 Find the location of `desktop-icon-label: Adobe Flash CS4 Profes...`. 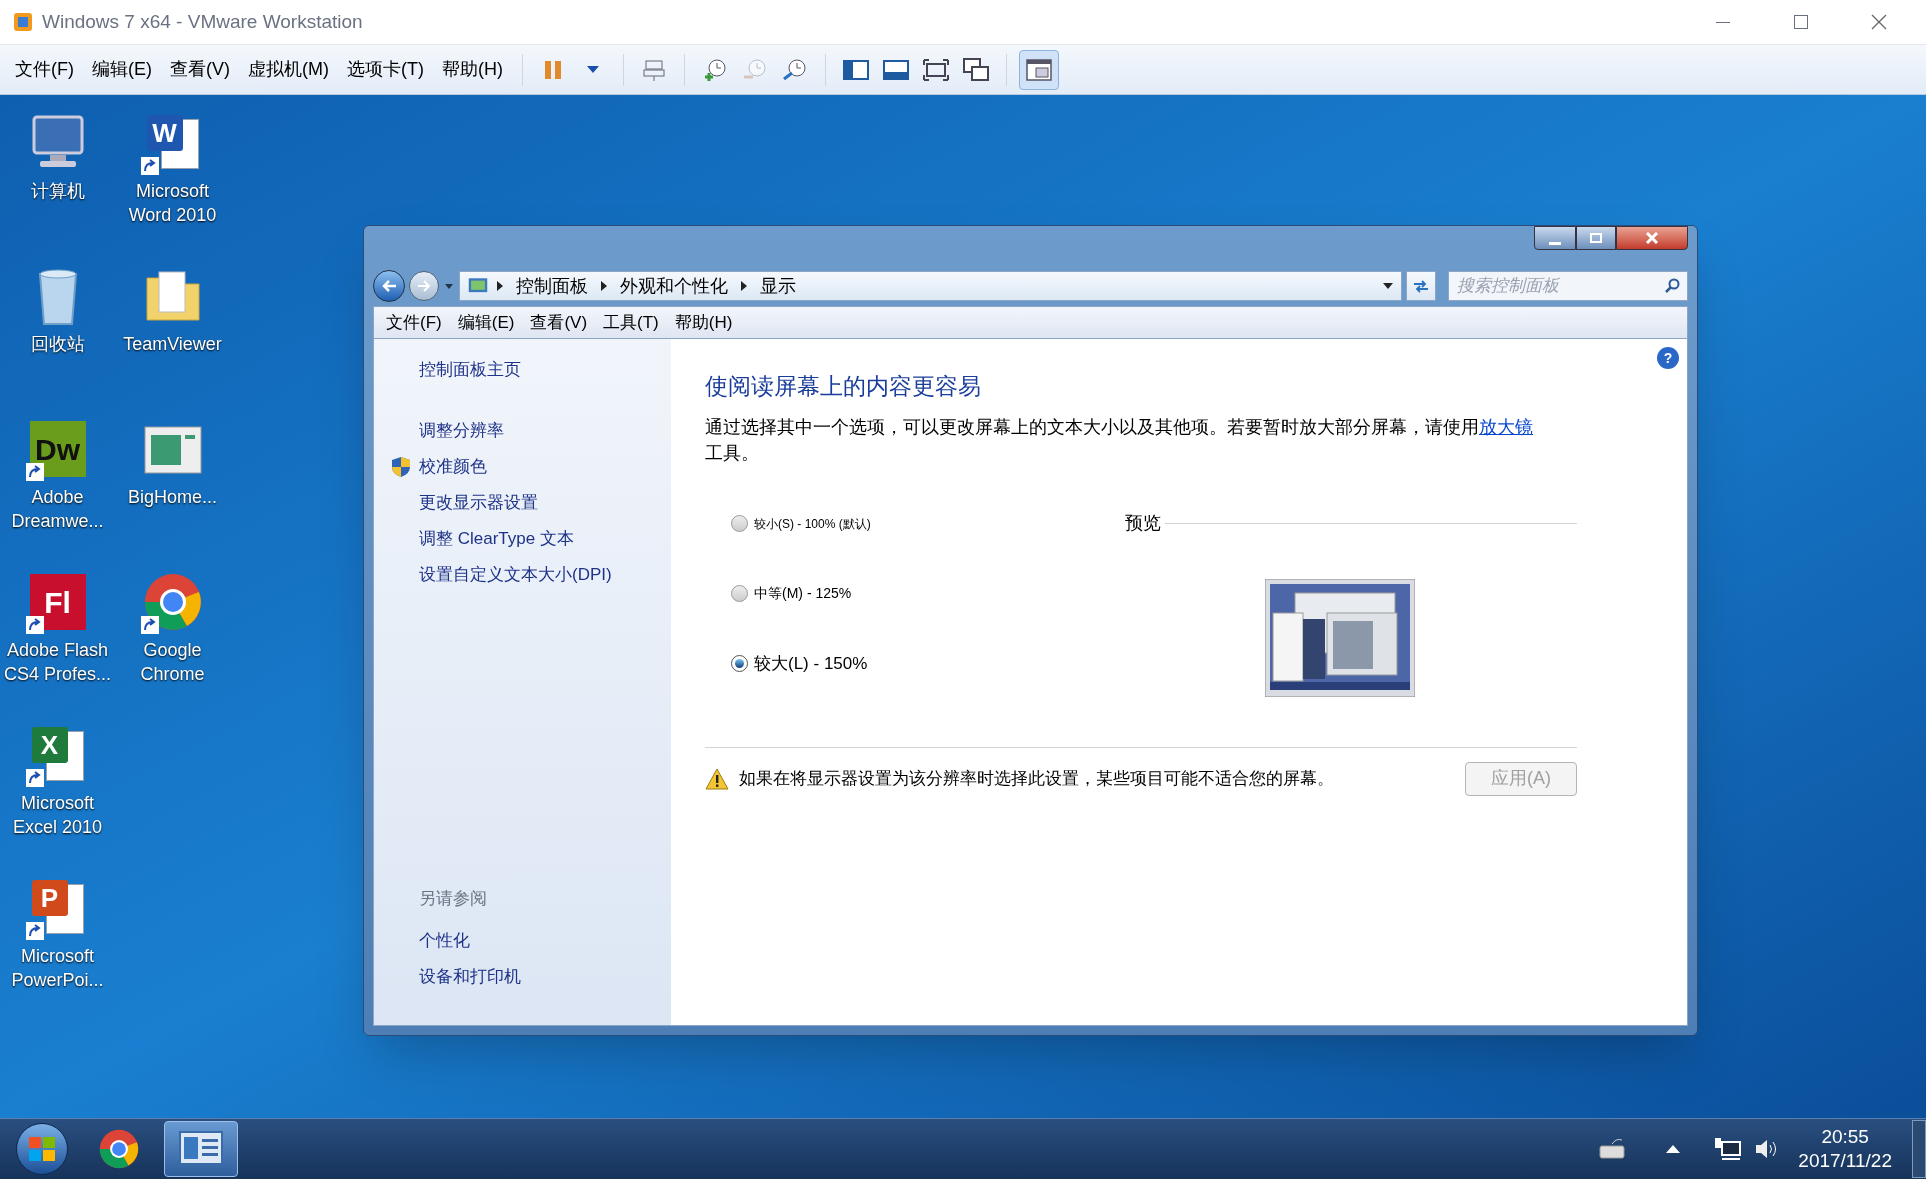

desktop-icon-label: Adobe Flash CS4 Profes... is located at coordinates (57, 662).